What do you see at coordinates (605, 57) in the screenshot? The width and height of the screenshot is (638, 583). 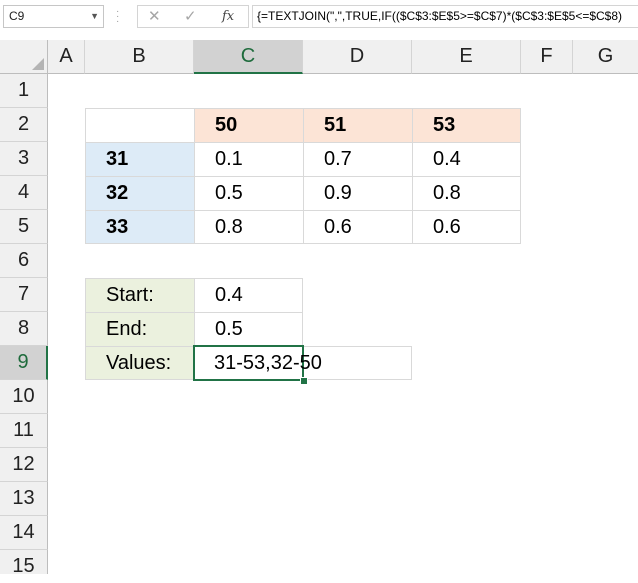 I see `column-header-g: G` at bounding box center [605, 57].